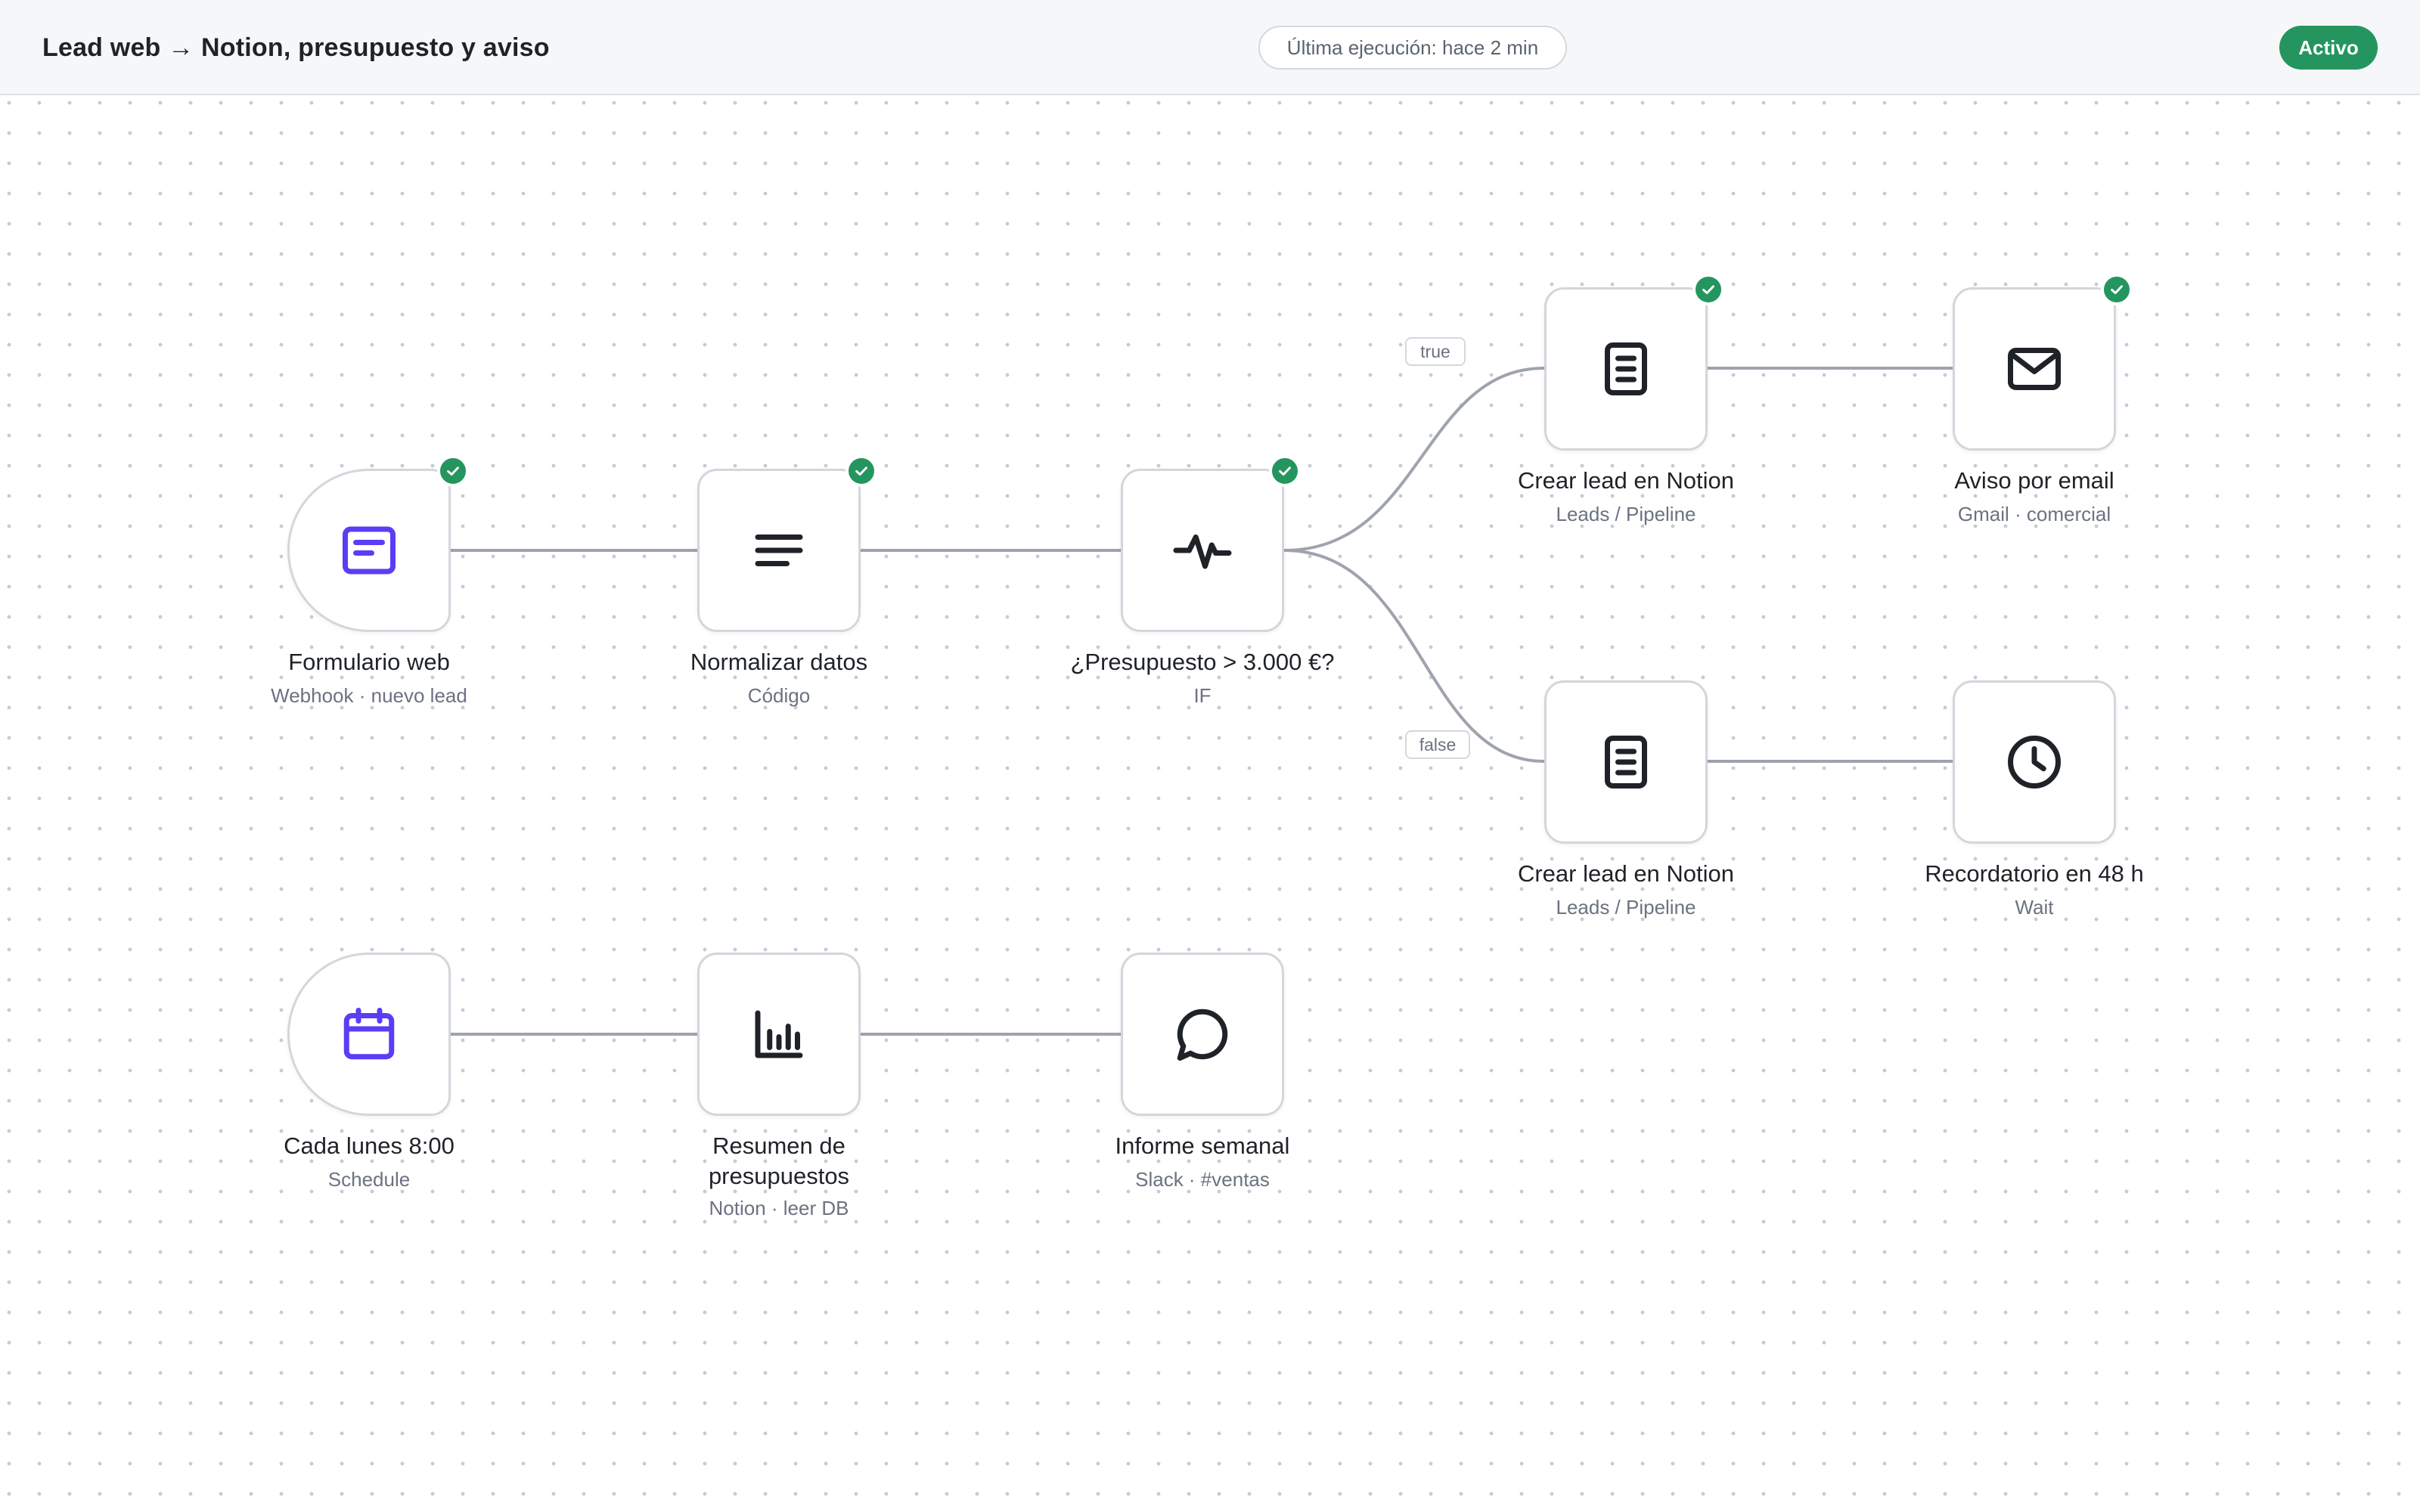  I want to click on node-aviso-email, so click(2034, 369).